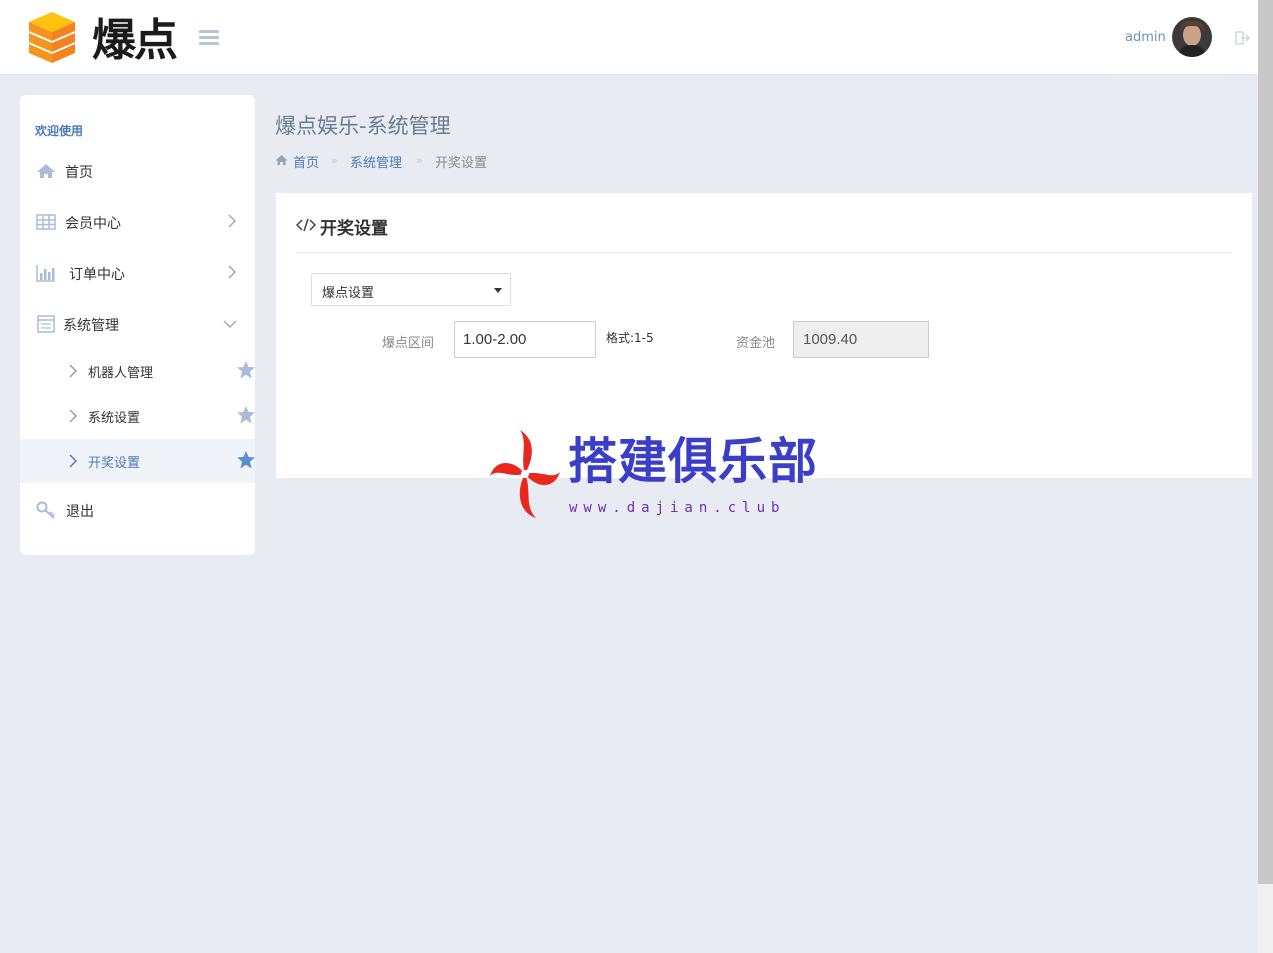  What do you see at coordinates (137, 171) in the screenshot?
I see `sidebar-item-home: 首页` at bounding box center [137, 171].